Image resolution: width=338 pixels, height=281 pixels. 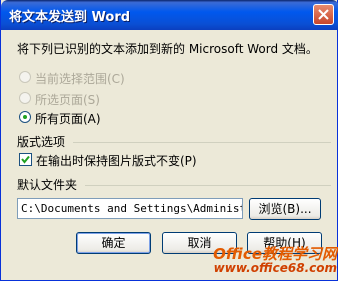 I want to click on keep-layout-label: 在输出时保持图片版式不变(P), so click(x=116, y=161).